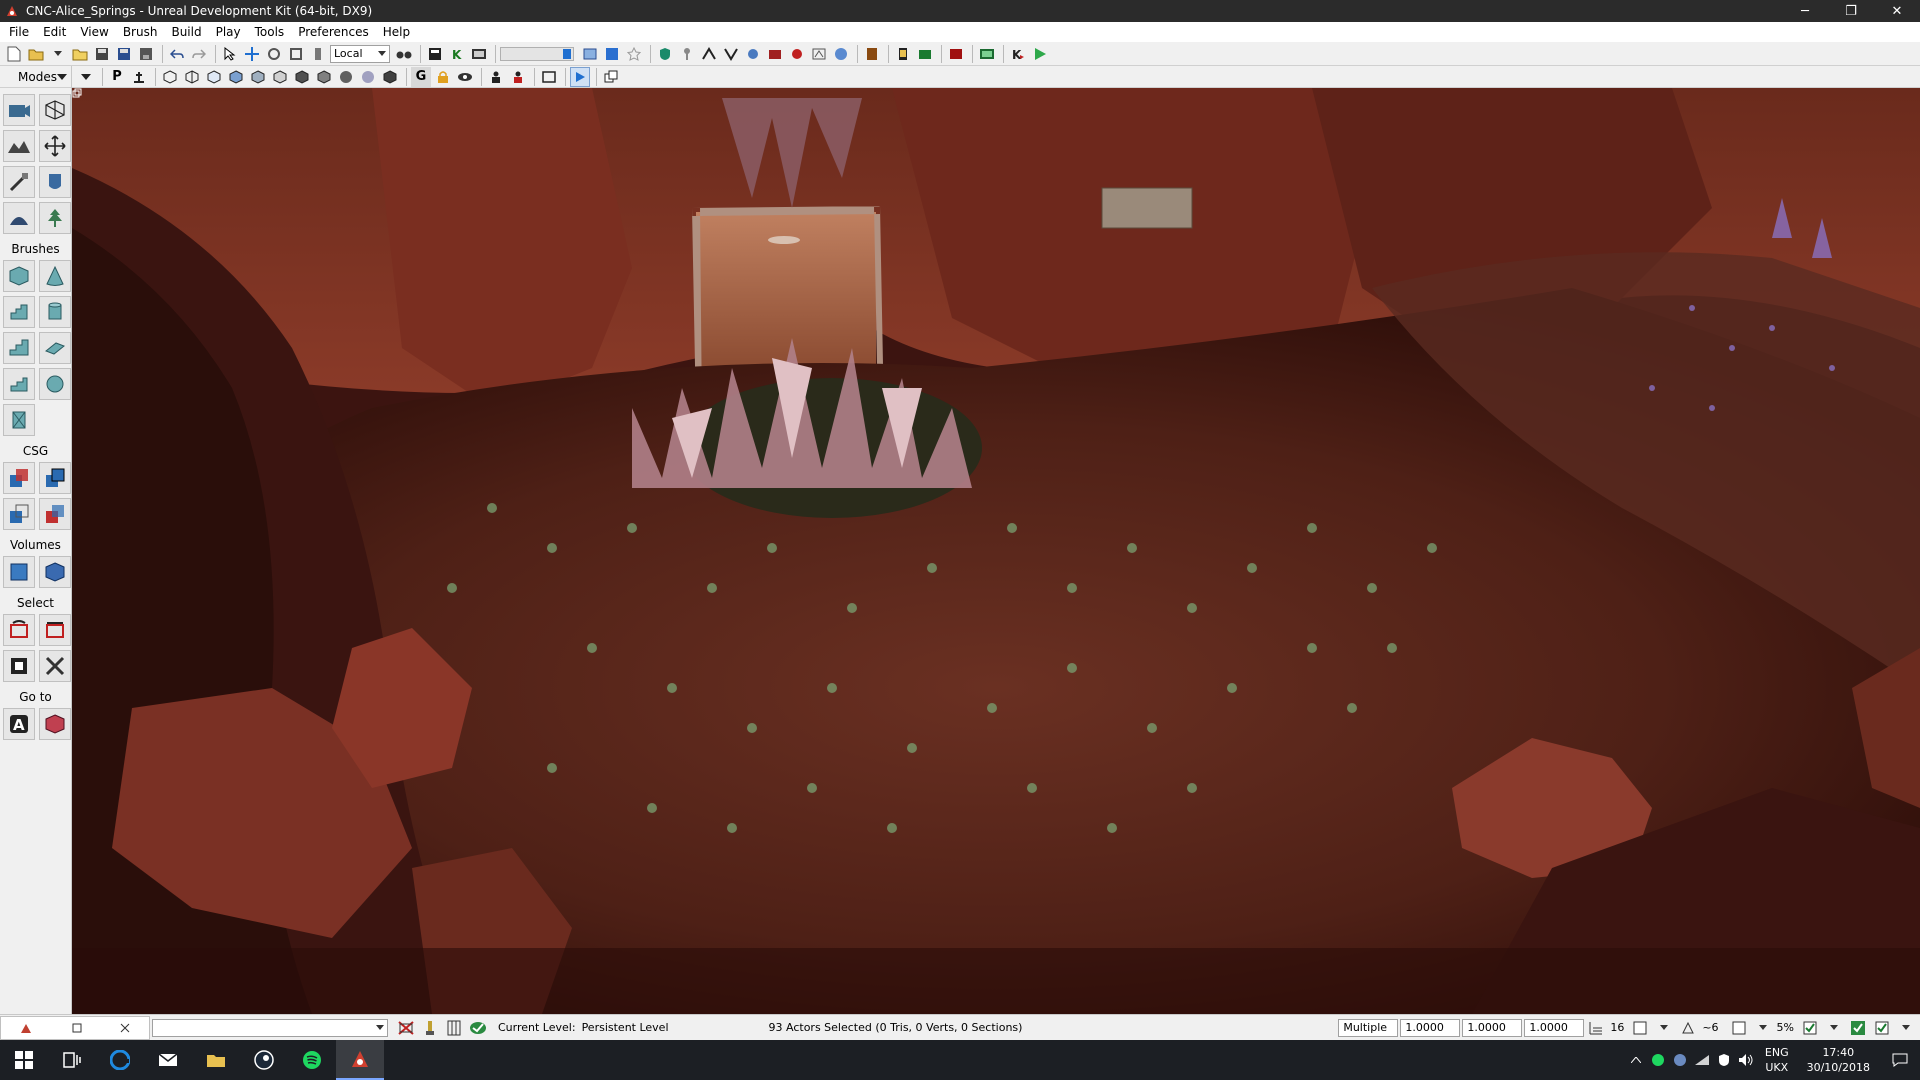 The width and height of the screenshot is (1920, 1080). What do you see at coordinates (775, 54) in the screenshot?
I see `build-cover-icon` at bounding box center [775, 54].